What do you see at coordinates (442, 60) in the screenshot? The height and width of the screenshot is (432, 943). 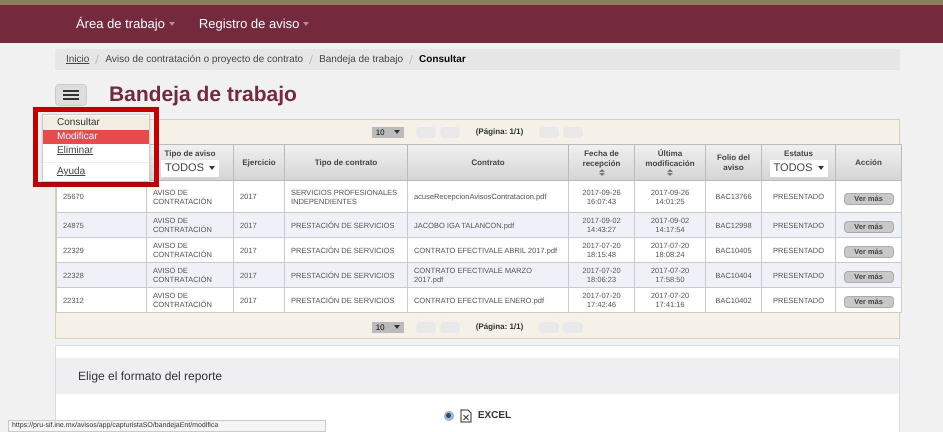 I see `breadcrumb-item: Consultar` at bounding box center [442, 60].